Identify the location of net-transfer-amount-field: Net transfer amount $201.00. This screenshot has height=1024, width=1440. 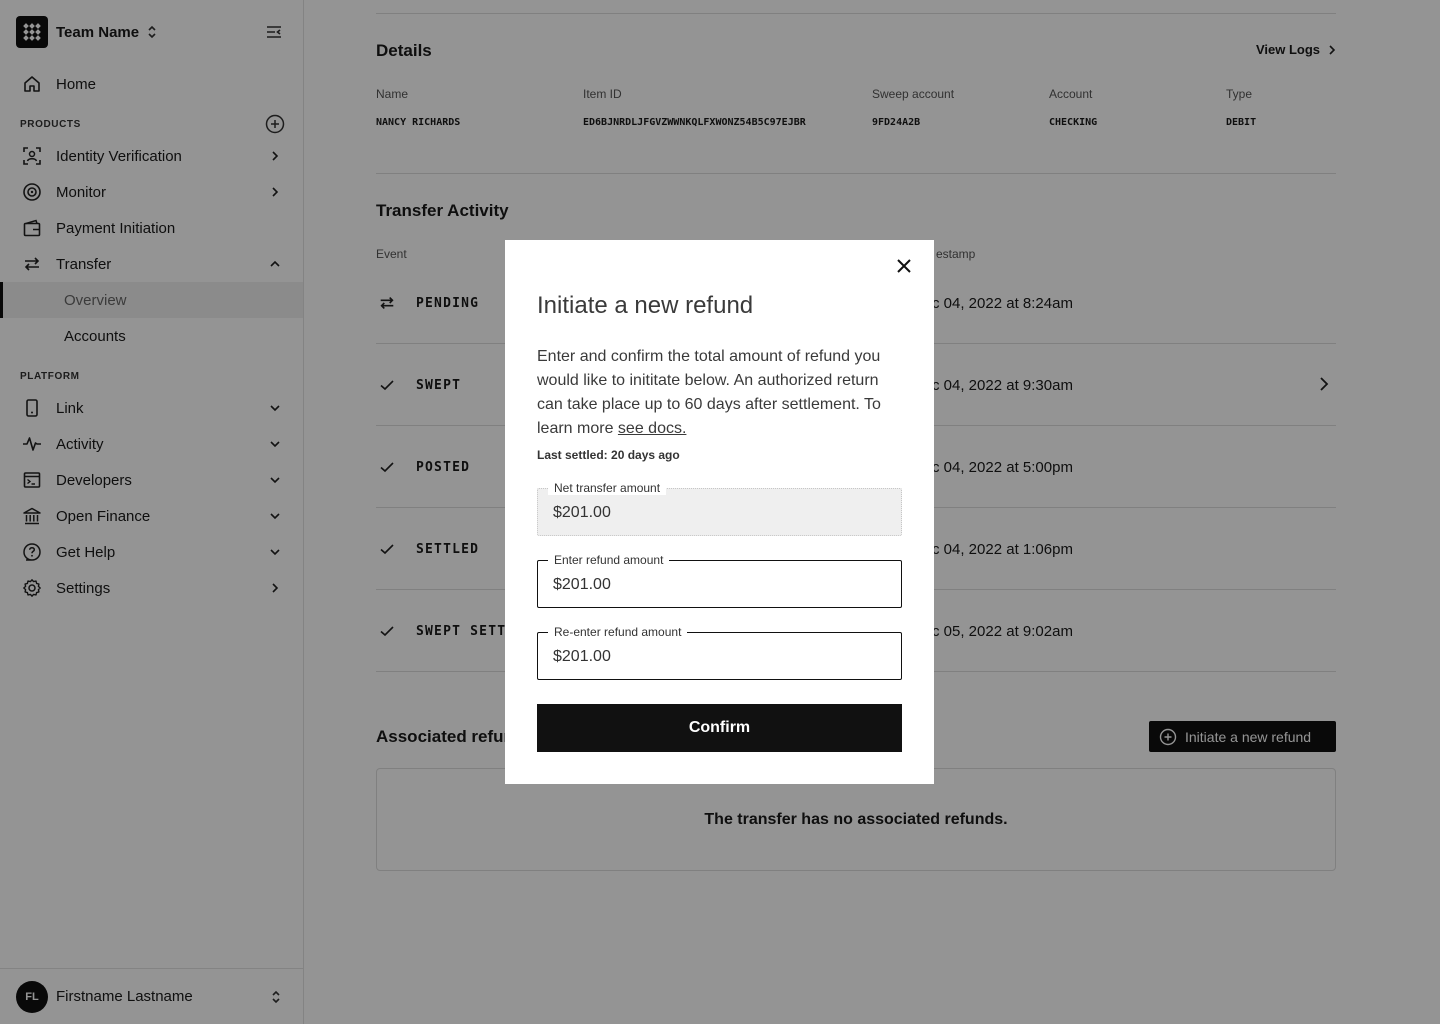
(719, 508).